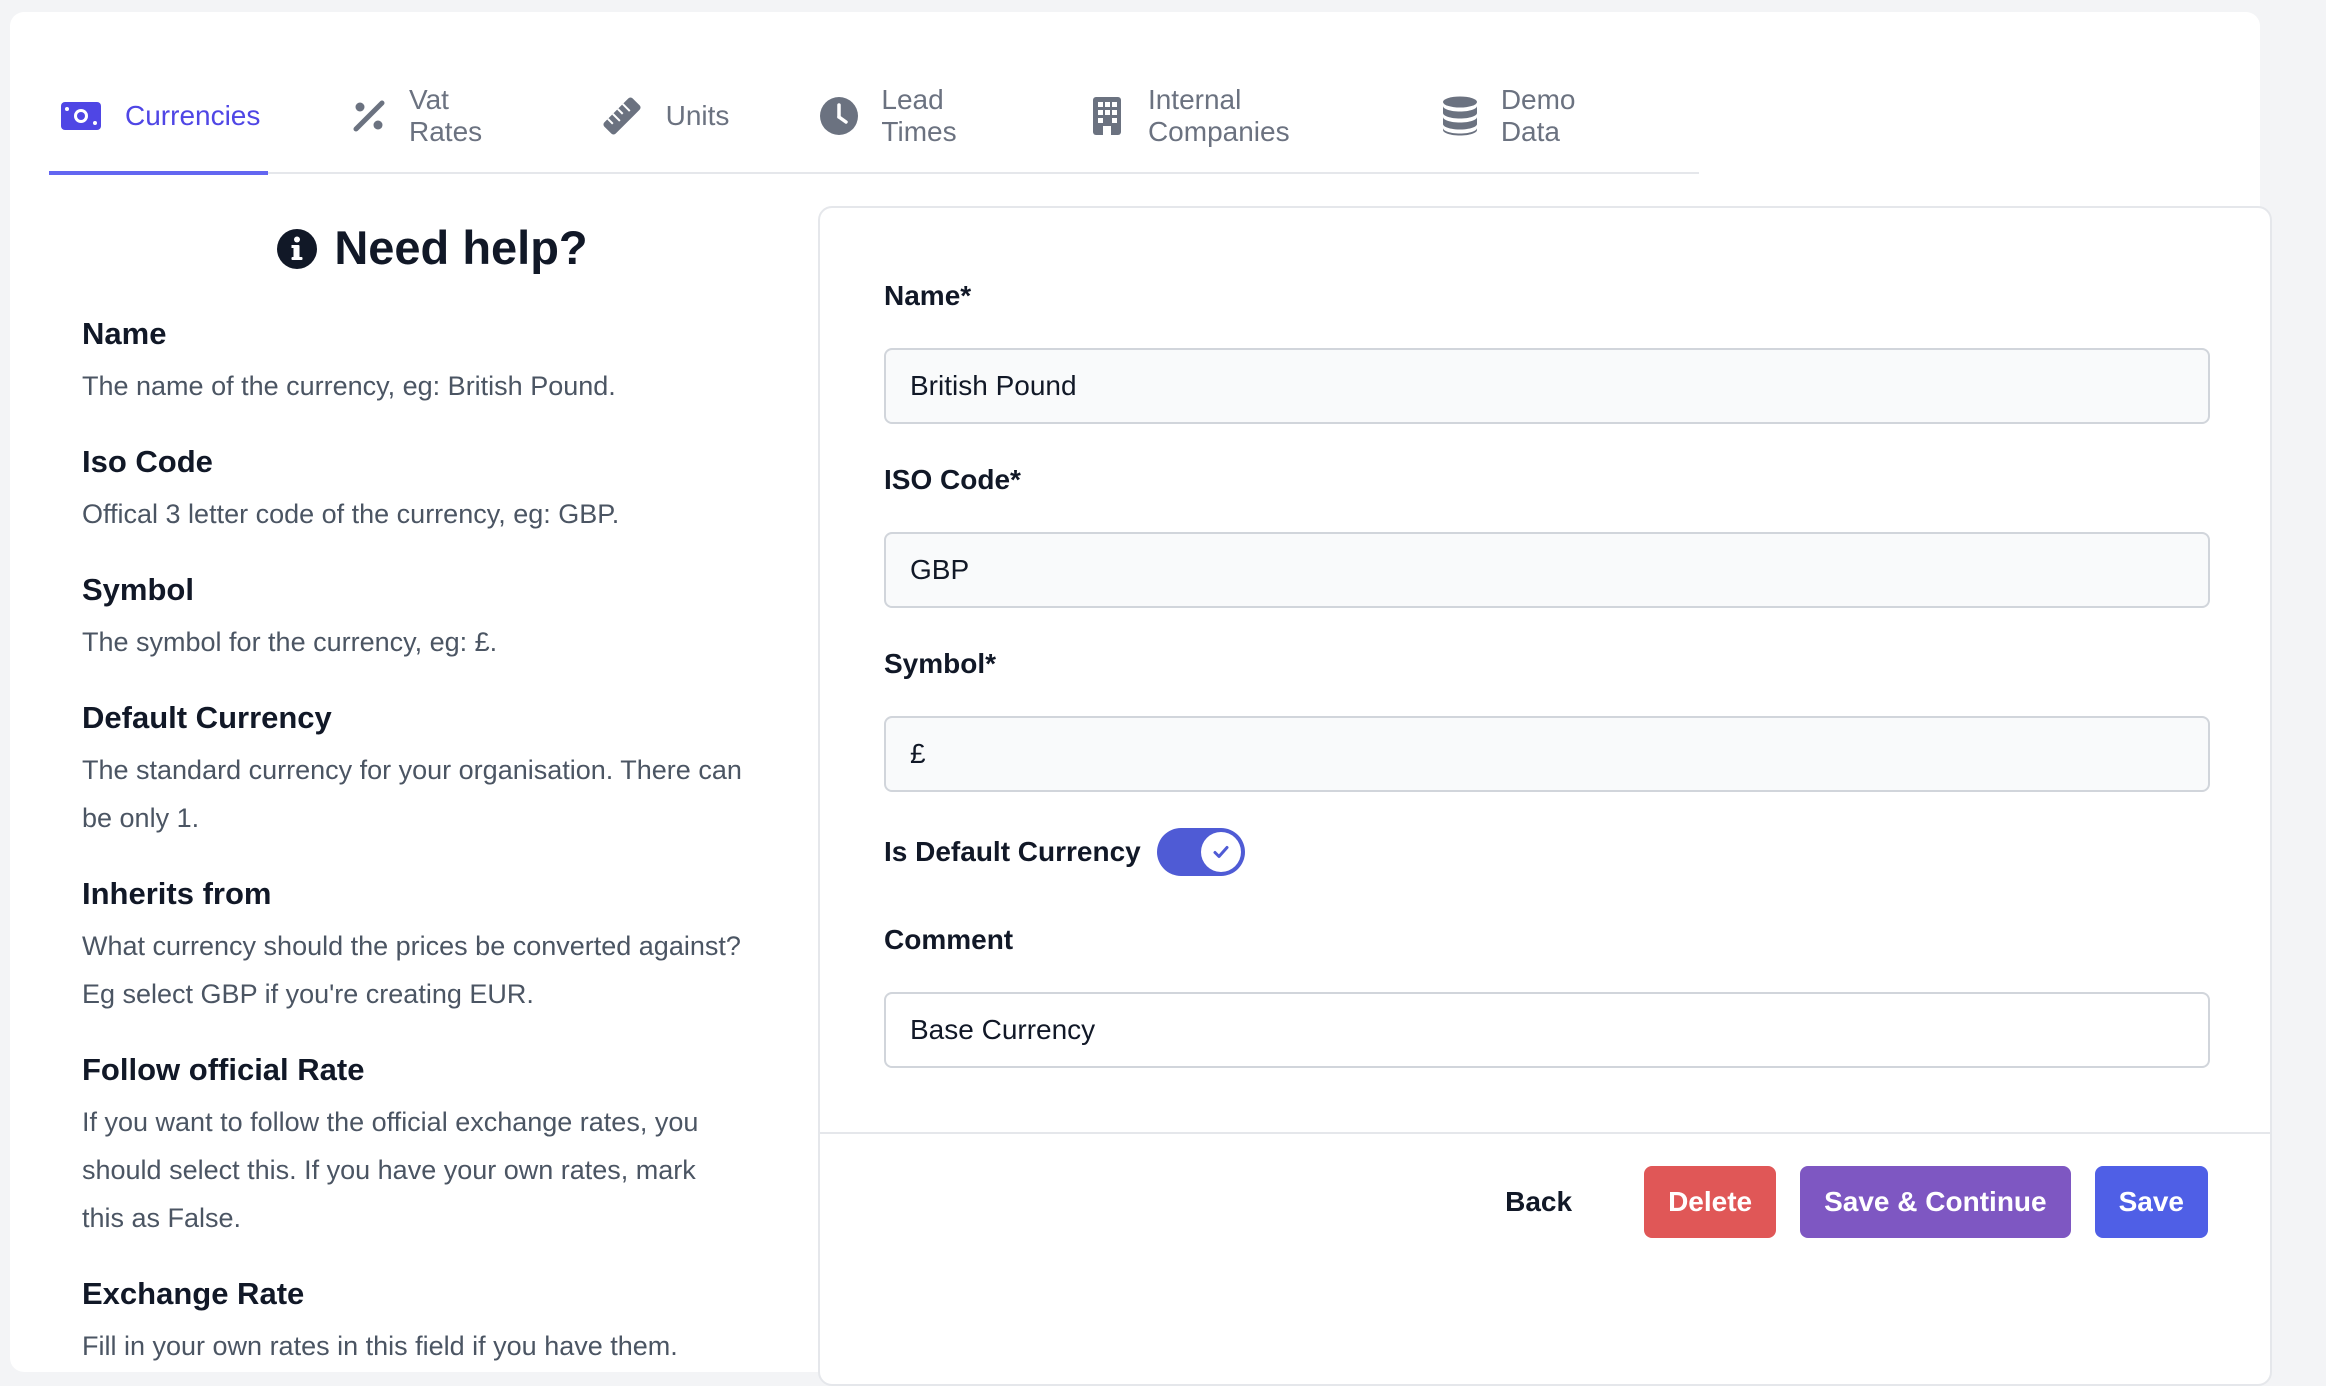 The width and height of the screenshot is (2326, 1386). Describe the element at coordinates (1545, 1133) in the screenshot. I see `form-divider` at that location.